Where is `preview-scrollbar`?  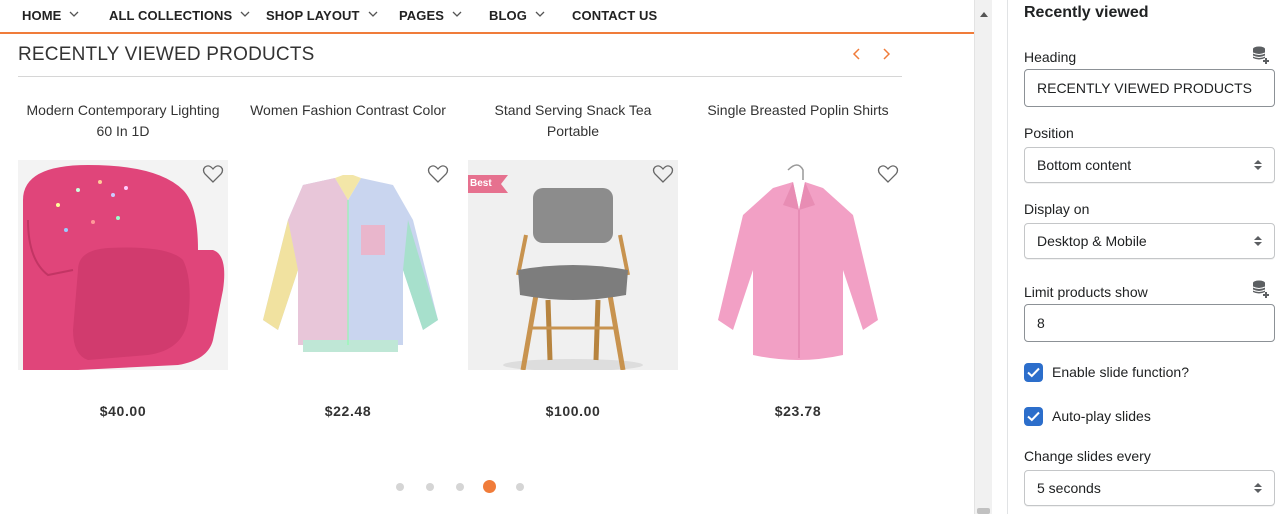 preview-scrollbar is located at coordinates (983, 257).